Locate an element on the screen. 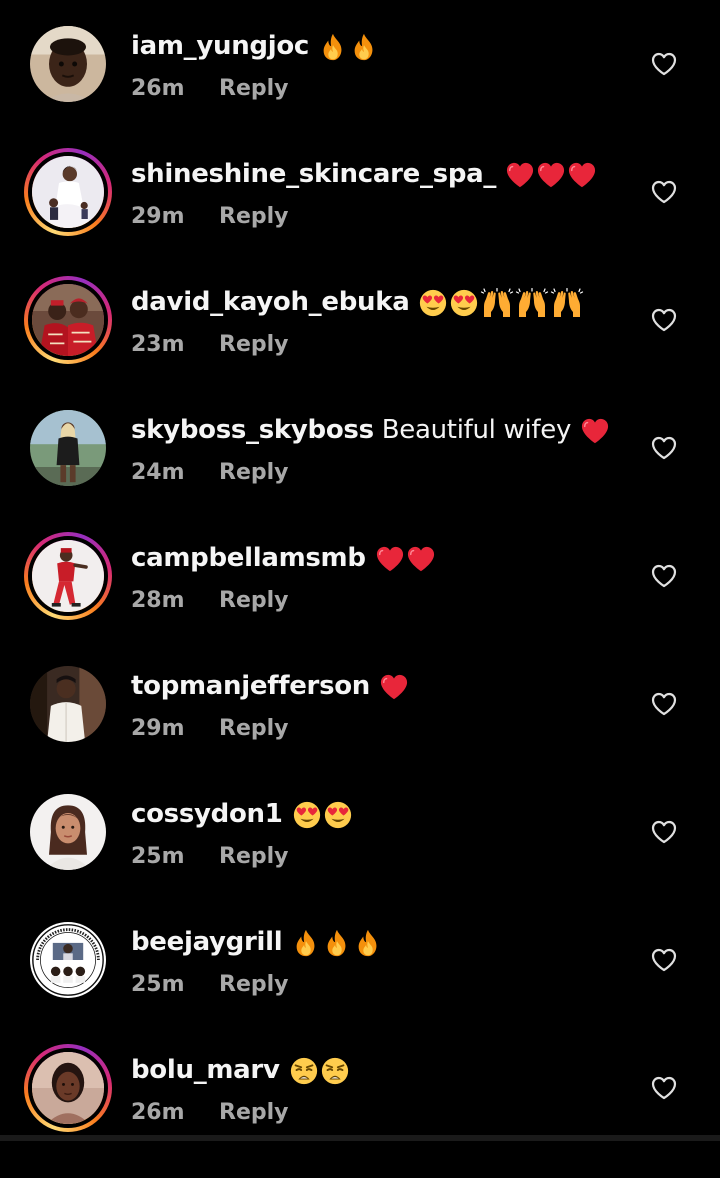 The height and width of the screenshot is (1178, 720). username-link: campbellamsmb is located at coordinates (248, 558).